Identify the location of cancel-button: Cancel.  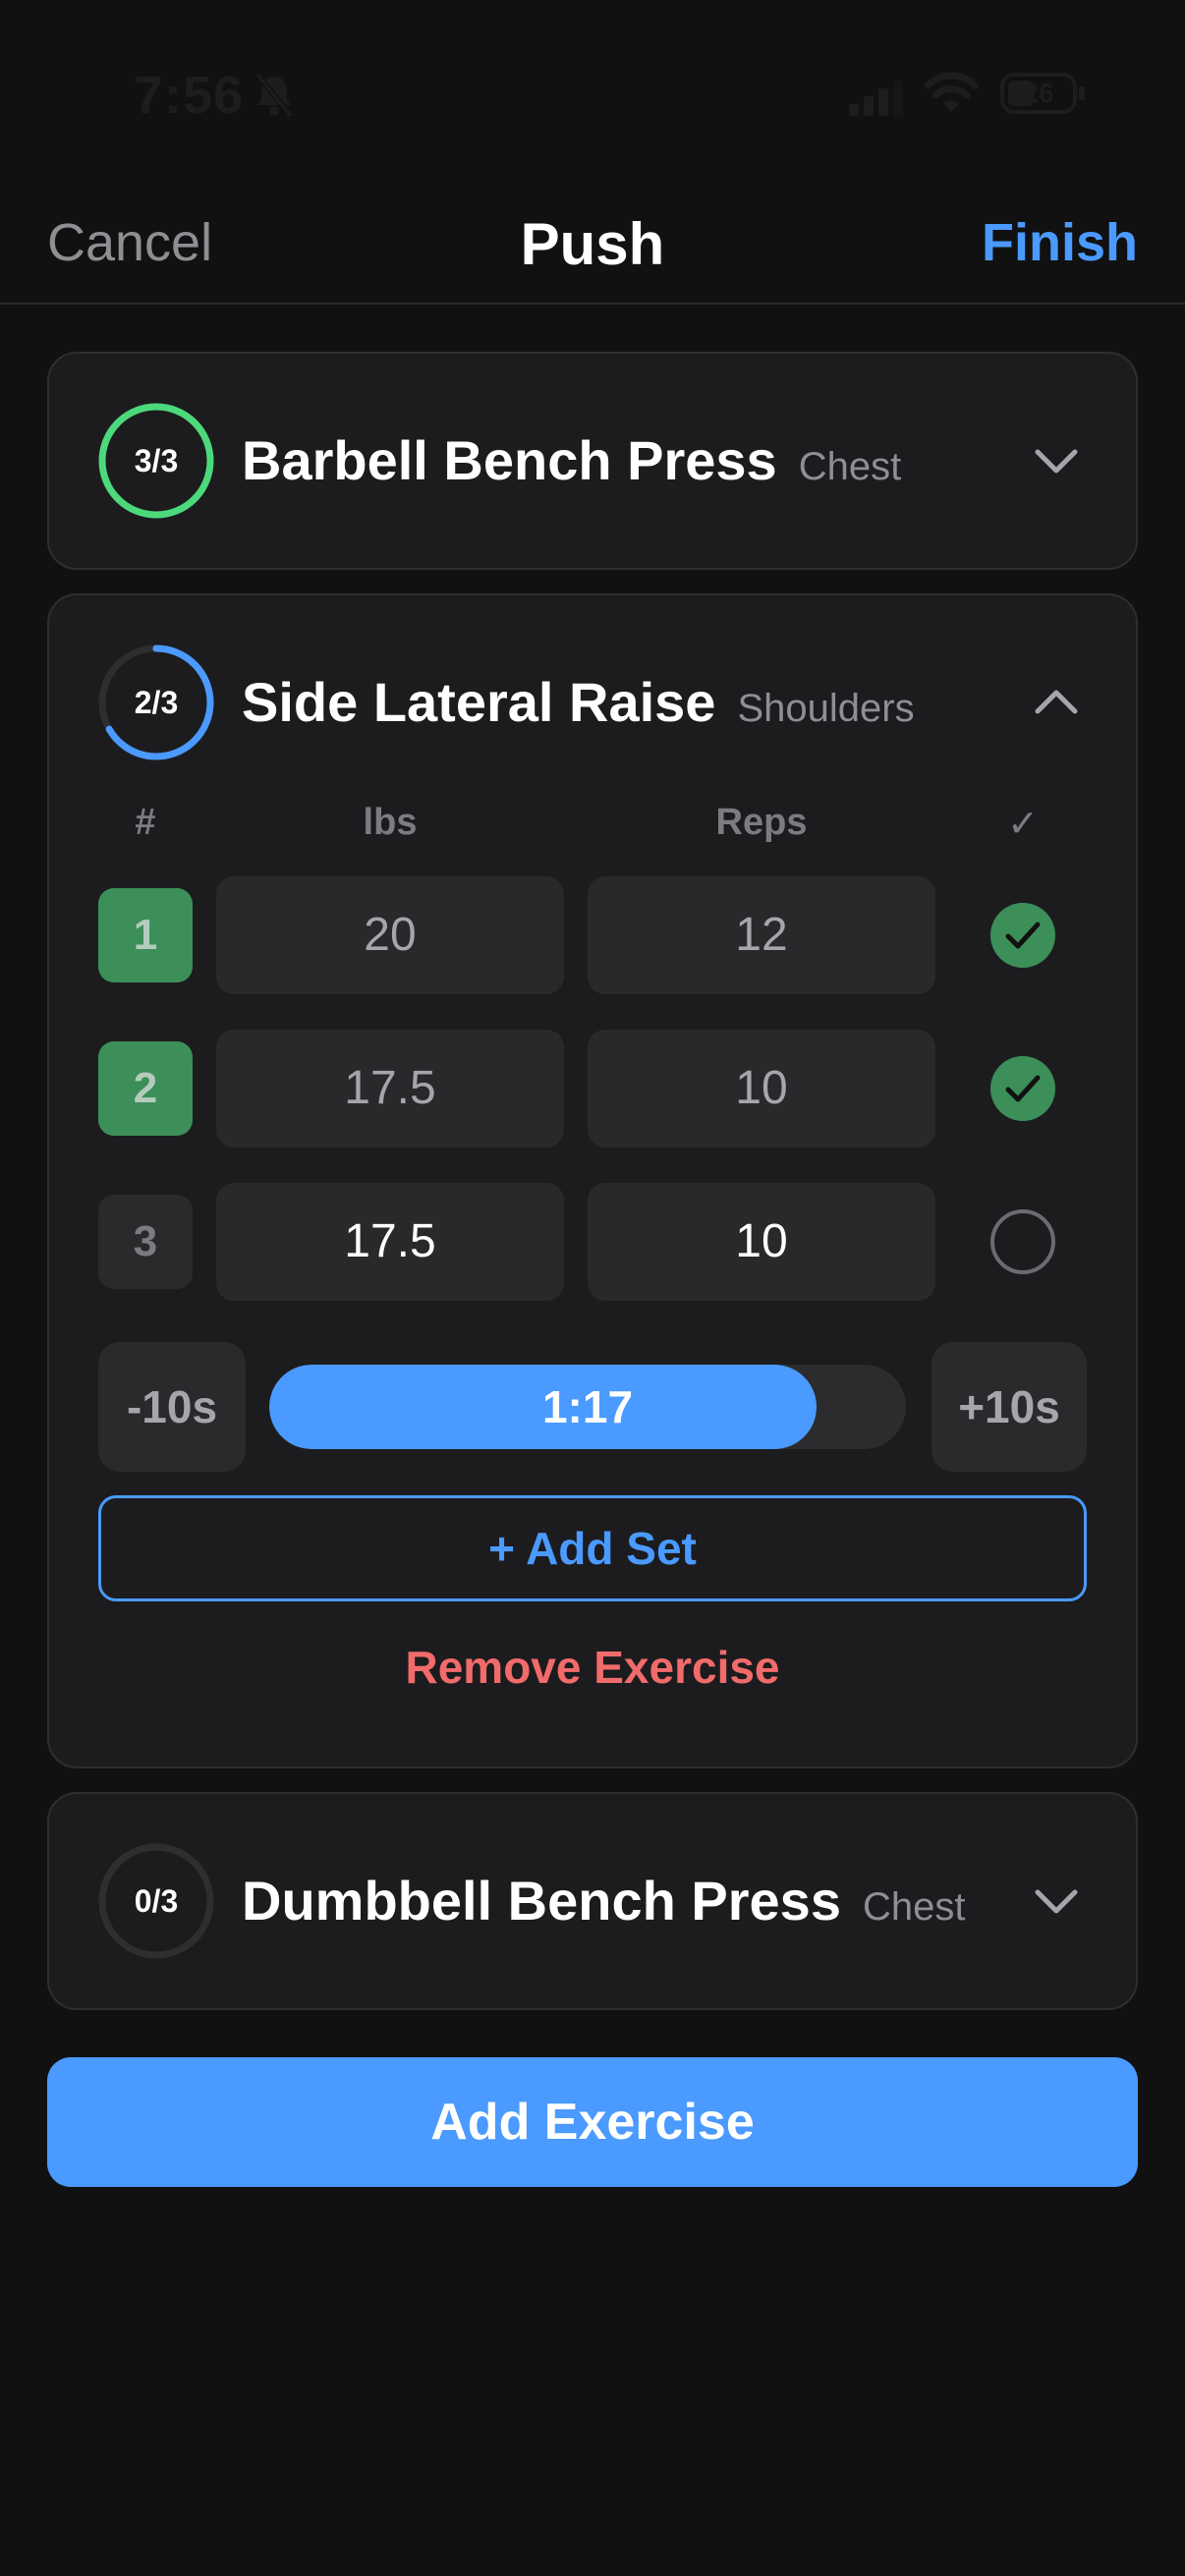
(130, 242).